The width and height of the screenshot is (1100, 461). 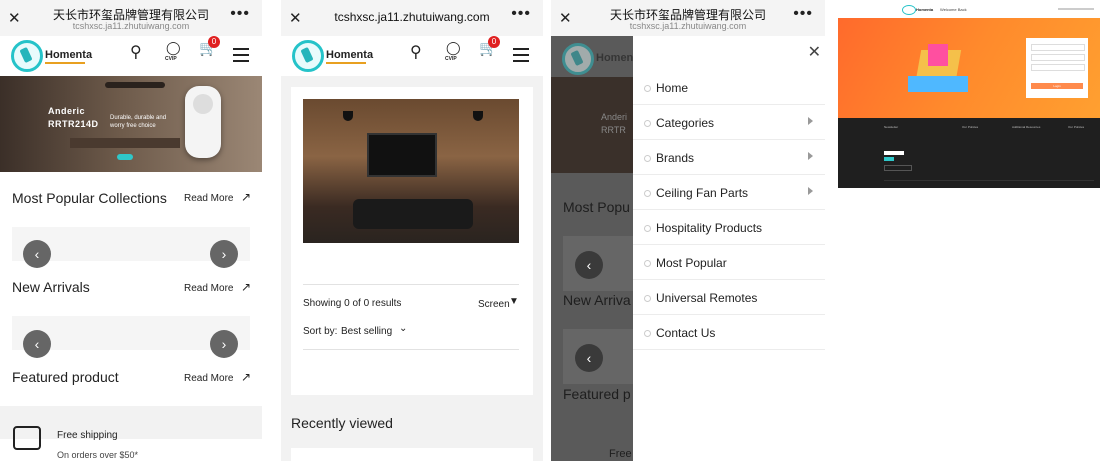 I want to click on menu-item-hospitality: Hospitality Products, so click(x=729, y=228).